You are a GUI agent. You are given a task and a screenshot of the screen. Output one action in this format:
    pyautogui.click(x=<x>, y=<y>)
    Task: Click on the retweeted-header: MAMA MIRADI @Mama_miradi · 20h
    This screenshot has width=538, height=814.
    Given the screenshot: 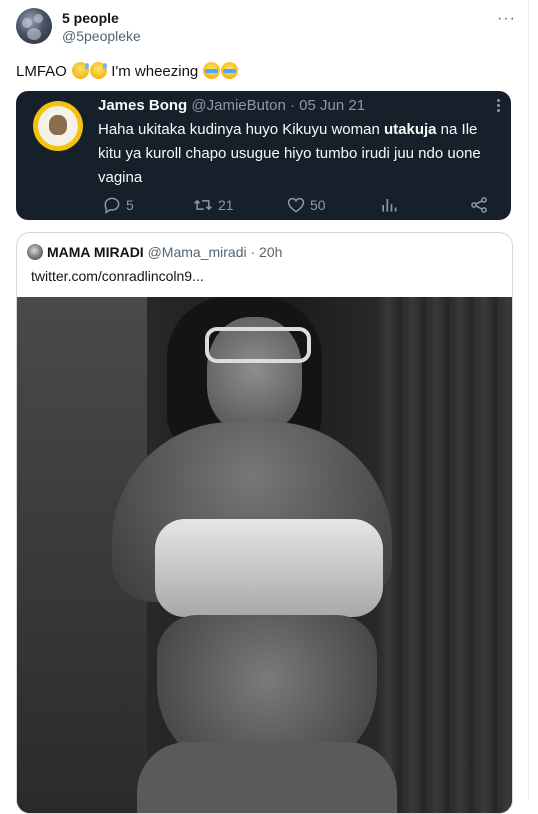 What is the action you would take?
    pyautogui.click(x=154, y=252)
    